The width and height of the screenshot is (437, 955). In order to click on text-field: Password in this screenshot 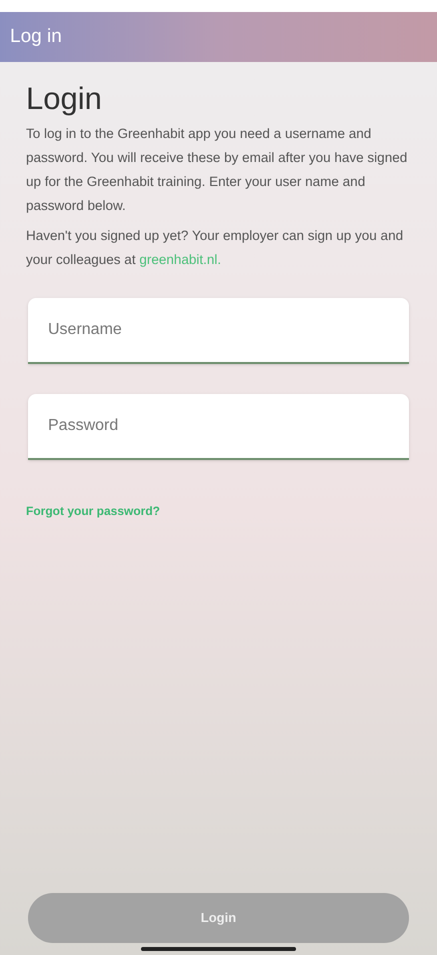, I will do `click(218, 427)`.